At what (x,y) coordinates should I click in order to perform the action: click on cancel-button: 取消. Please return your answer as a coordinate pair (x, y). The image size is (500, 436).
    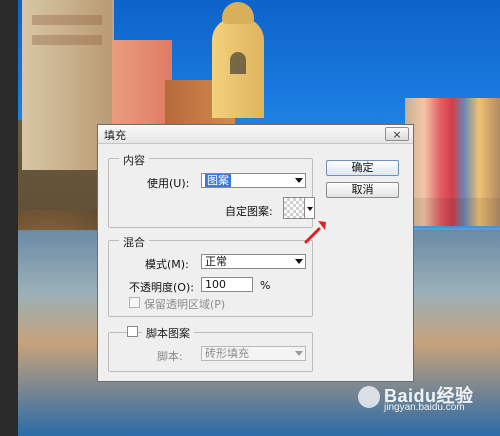
    Looking at the image, I should click on (362, 190).